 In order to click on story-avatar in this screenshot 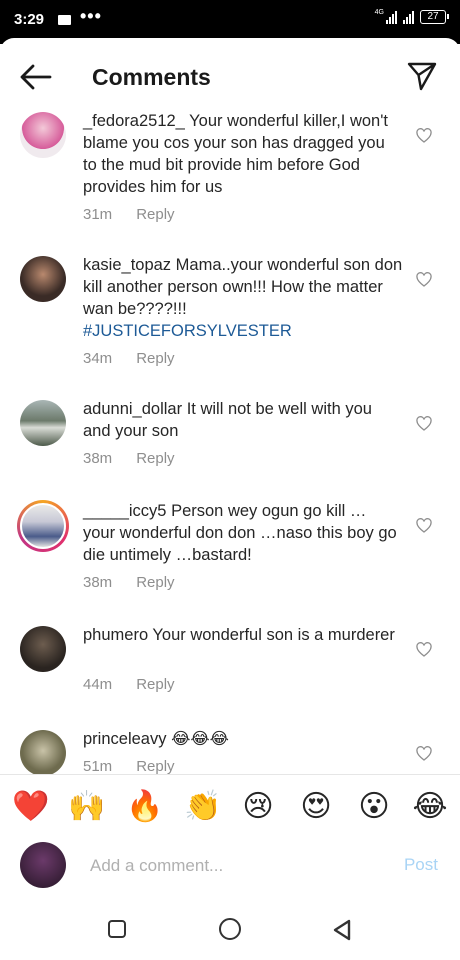, I will do `click(43, 526)`.